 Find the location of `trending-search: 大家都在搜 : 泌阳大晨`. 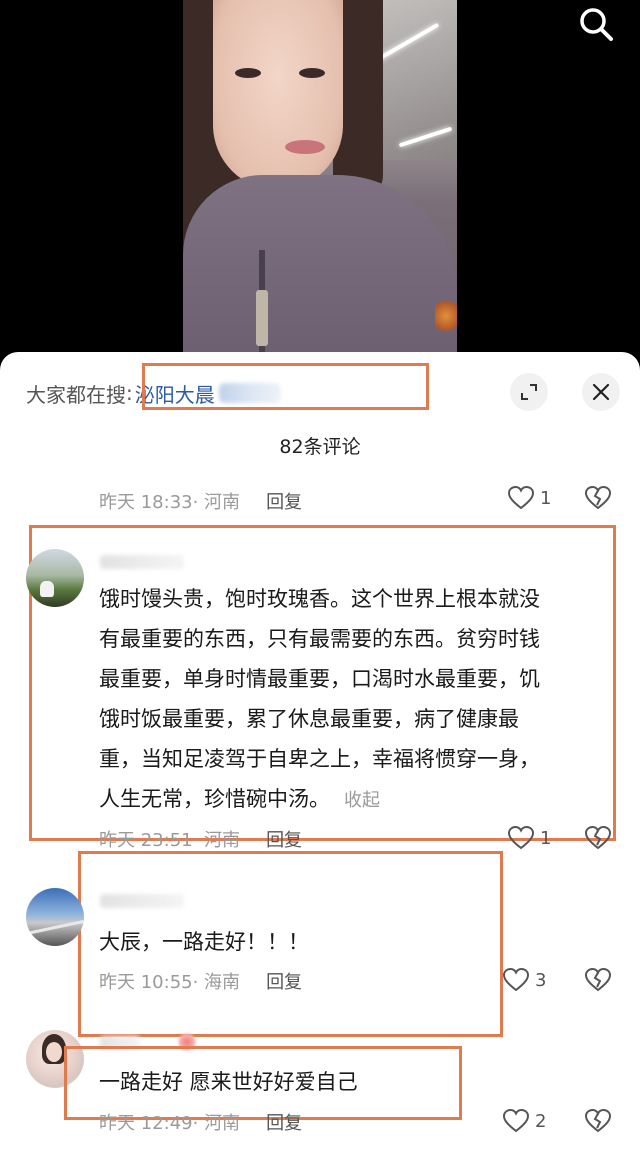

trending-search: 大家都在搜 : 泌阳大晨 is located at coordinates (153, 393).